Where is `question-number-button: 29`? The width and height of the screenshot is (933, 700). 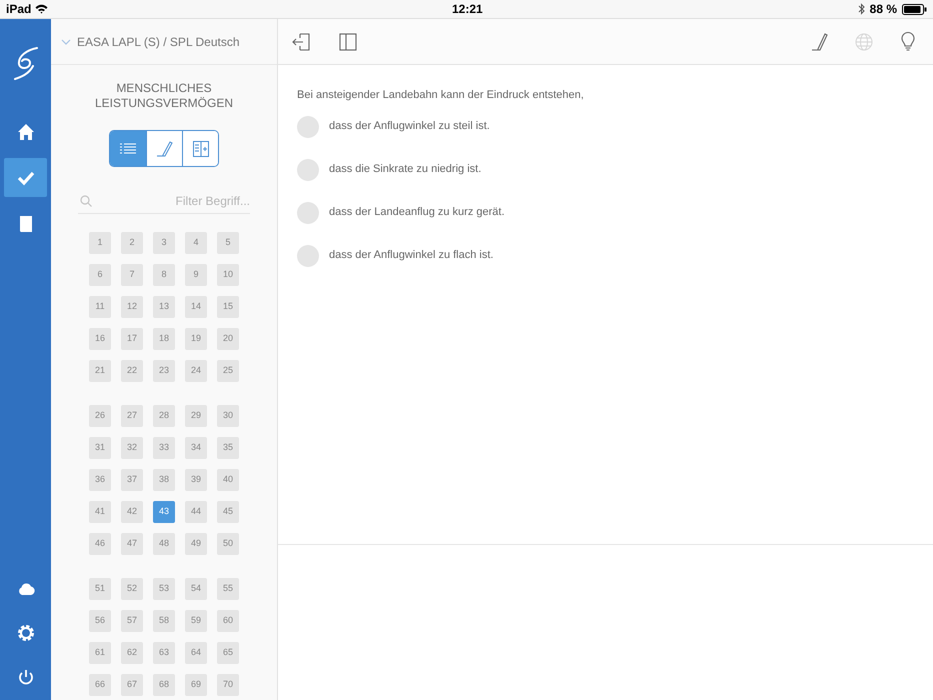 question-number-button: 29 is located at coordinates (196, 416).